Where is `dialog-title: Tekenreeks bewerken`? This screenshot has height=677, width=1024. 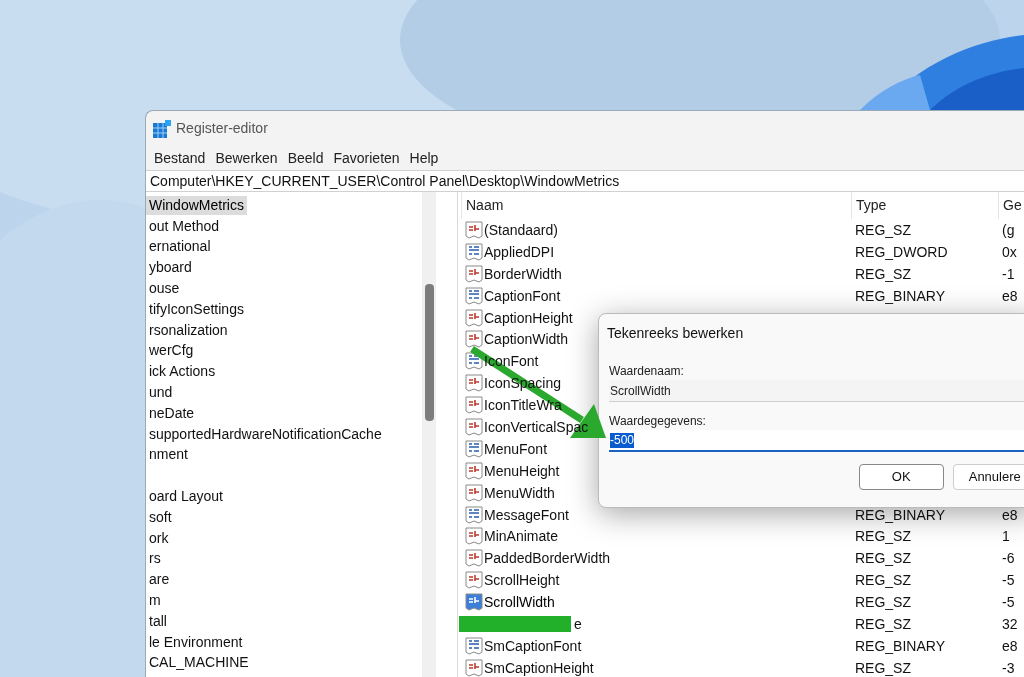
dialog-title: Tekenreeks bewerken is located at coordinates (675, 333).